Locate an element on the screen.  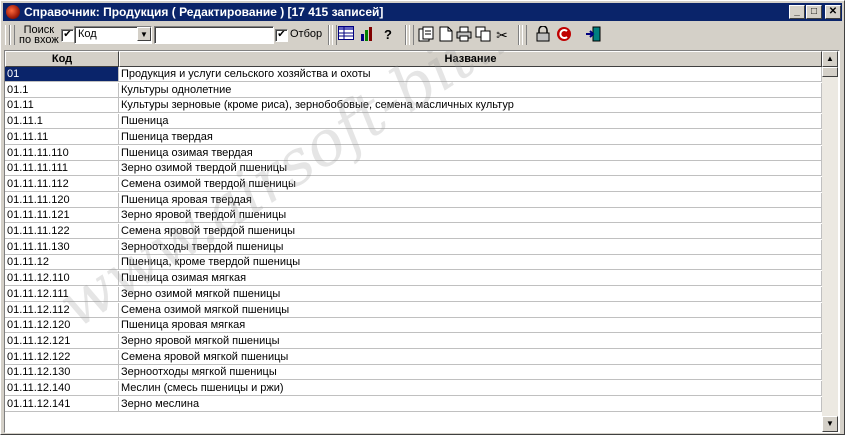
table-row: 01.11.12.122 Семена яровой мягкой пшеницы is located at coordinates (413, 357).